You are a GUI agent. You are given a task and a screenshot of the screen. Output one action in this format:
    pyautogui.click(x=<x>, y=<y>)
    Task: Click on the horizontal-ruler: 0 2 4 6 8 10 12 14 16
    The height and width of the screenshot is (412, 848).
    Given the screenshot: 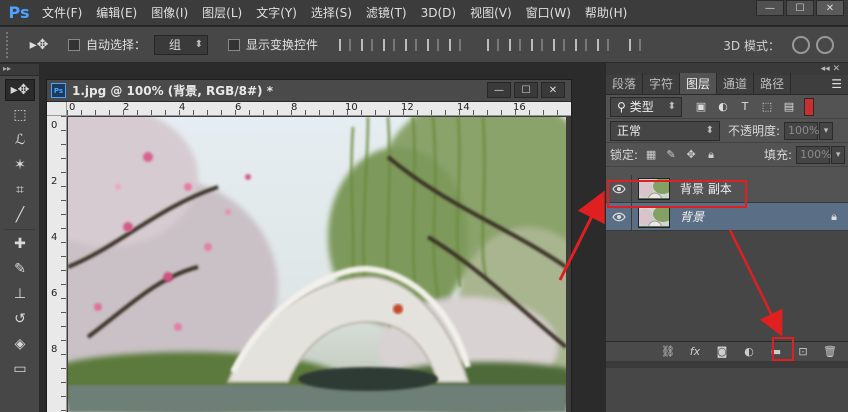 What is the action you would take?
    pyautogui.click(x=319, y=109)
    